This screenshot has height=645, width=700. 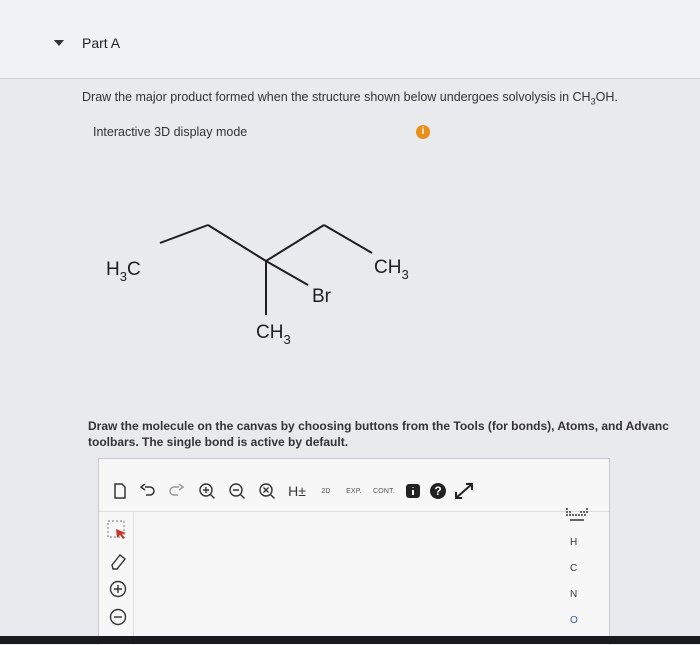 I want to click on atom-oxygen-button: O, so click(x=574, y=620).